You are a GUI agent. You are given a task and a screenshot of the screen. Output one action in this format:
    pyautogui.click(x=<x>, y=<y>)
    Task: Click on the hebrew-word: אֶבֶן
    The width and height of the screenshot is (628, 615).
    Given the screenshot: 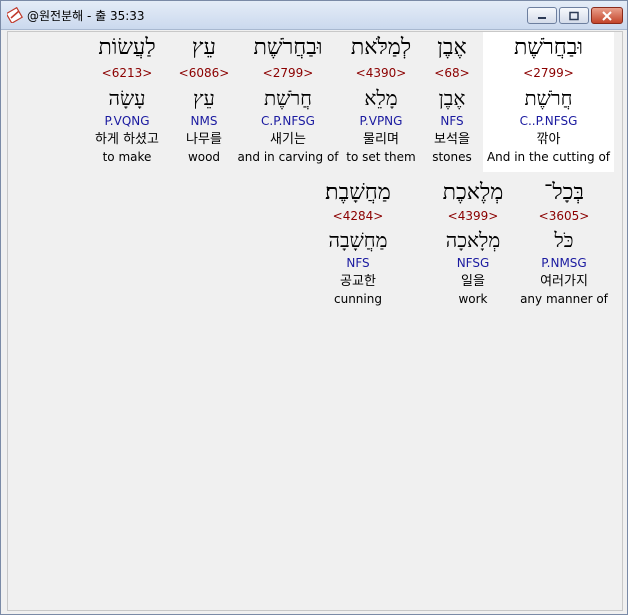 What is the action you would take?
    pyautogui.click(x=452, y=47)
    